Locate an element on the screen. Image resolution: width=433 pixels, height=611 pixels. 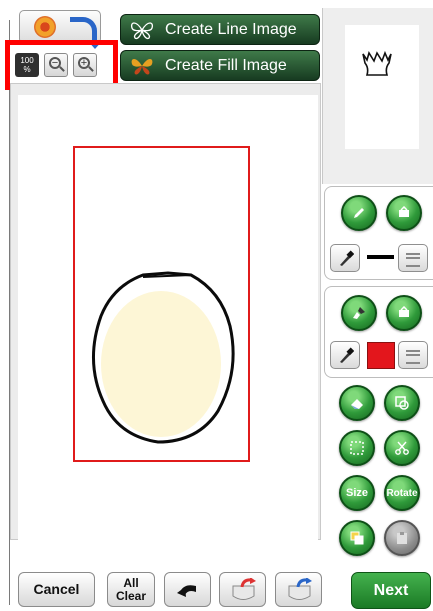
copy-icon is located at coordinates (357, 538).